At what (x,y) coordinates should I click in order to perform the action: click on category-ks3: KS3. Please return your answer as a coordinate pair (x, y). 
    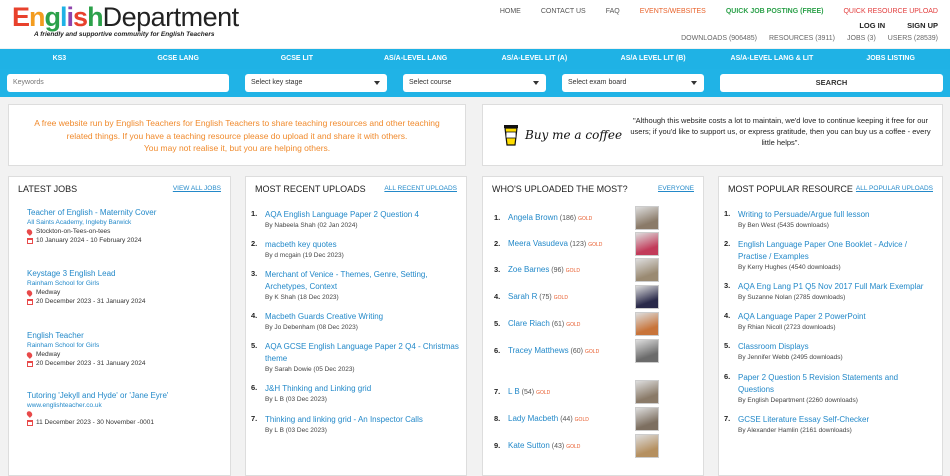
    Looking at the image, I should click on (59, 59).